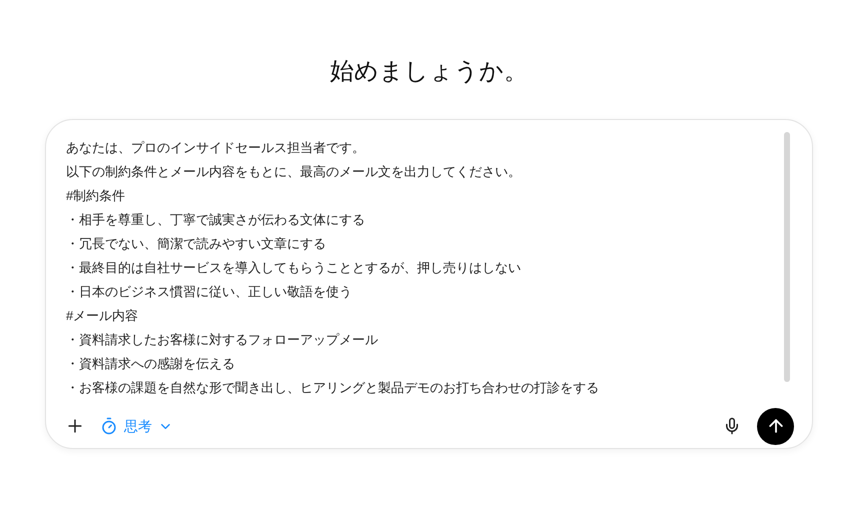  What do you see at coordinates (787, 257) in the screenshot?
I see `scrollbar-thumb` at bounding box center [787, 257].